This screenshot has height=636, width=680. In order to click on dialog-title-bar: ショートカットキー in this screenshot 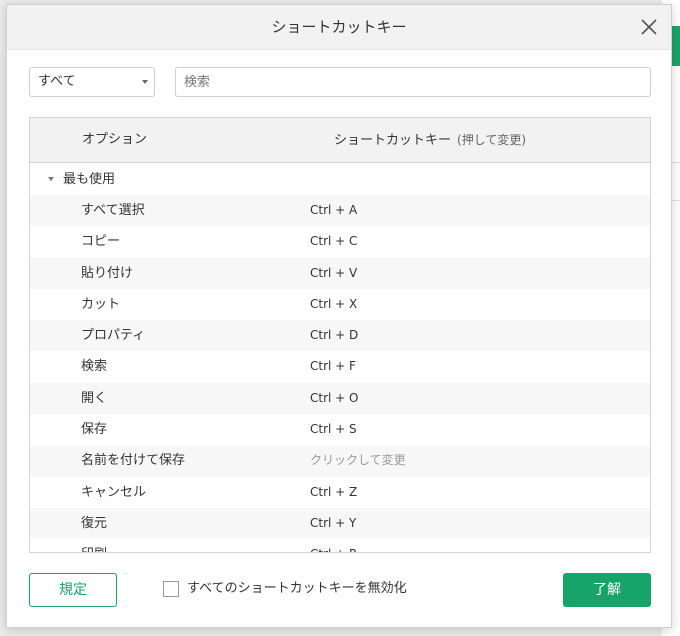, I will do `click(339, 27)`.